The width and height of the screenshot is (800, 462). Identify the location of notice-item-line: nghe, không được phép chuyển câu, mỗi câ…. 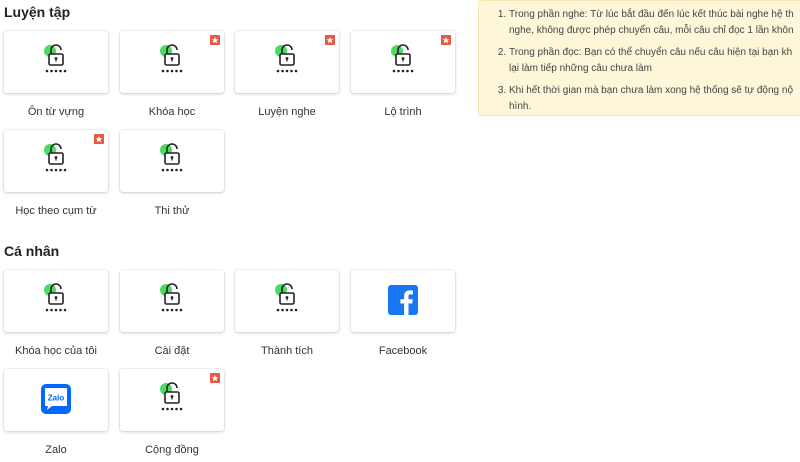
(651, 30).